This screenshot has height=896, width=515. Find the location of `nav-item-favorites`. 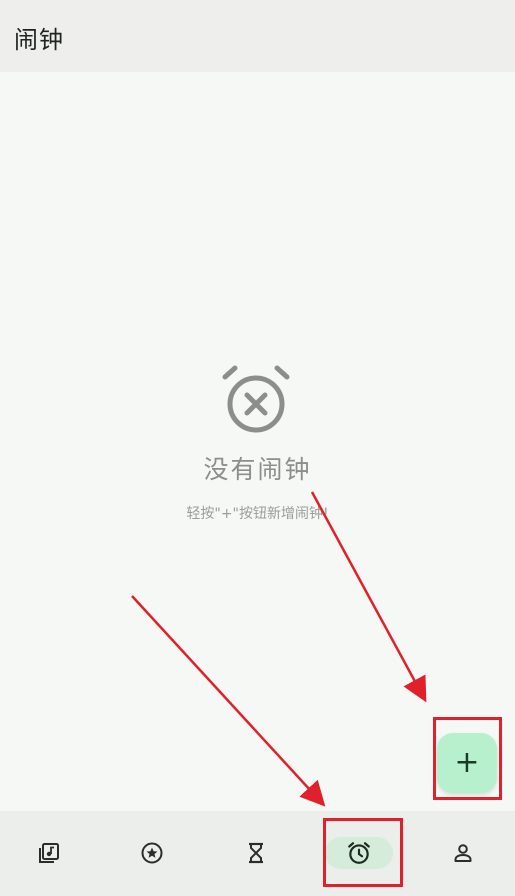

nav-item-favorites is located at coordinates (152, 853).